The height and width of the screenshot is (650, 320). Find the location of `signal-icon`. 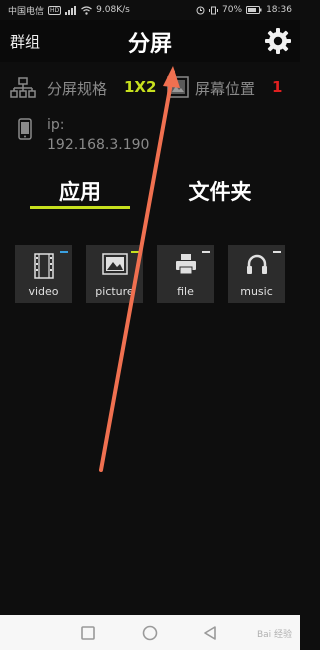

signal-icon is located at coordinates (71, 10).